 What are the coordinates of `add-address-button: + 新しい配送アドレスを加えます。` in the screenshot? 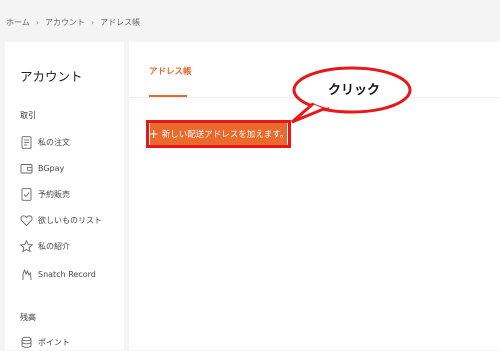 It's located at (218, 134).